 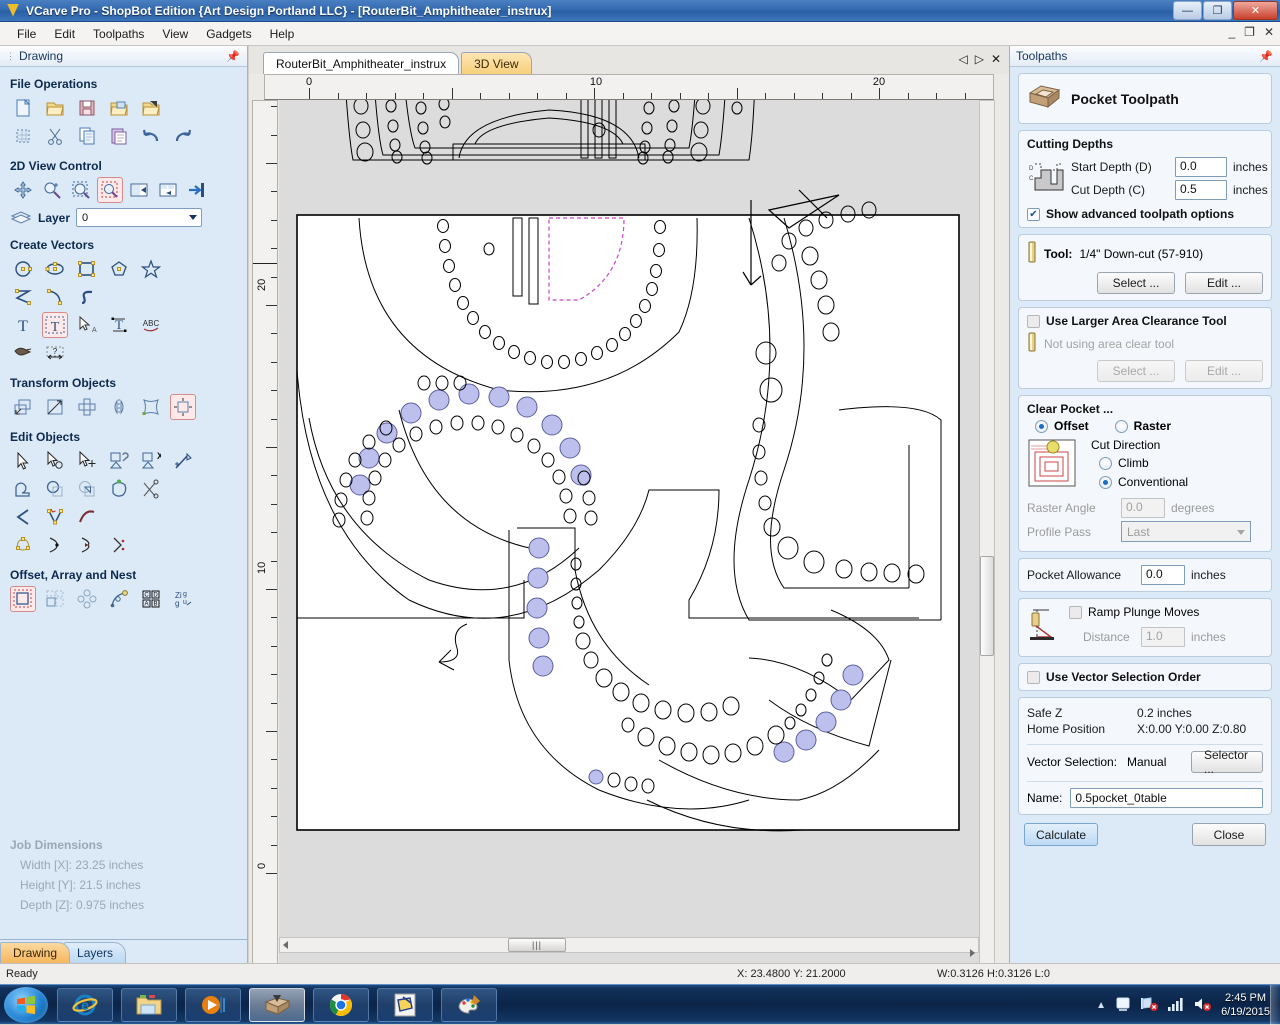 I want to click on clock: 2:45 PM 6/19/2015, so click(x=1245, y=1005).